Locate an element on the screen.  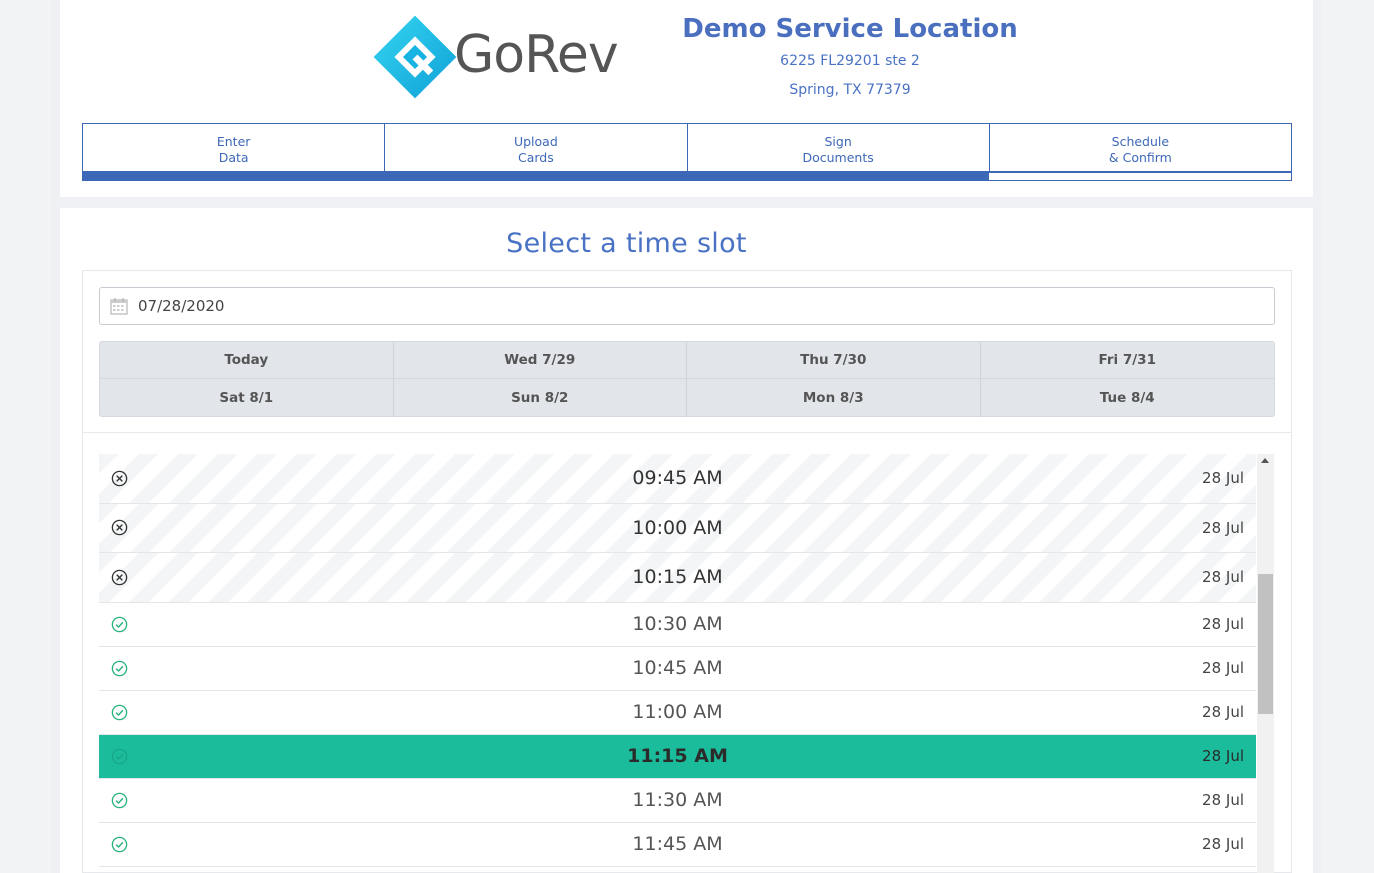
step-label: Upload Cards is located at coordinates (535, 149).